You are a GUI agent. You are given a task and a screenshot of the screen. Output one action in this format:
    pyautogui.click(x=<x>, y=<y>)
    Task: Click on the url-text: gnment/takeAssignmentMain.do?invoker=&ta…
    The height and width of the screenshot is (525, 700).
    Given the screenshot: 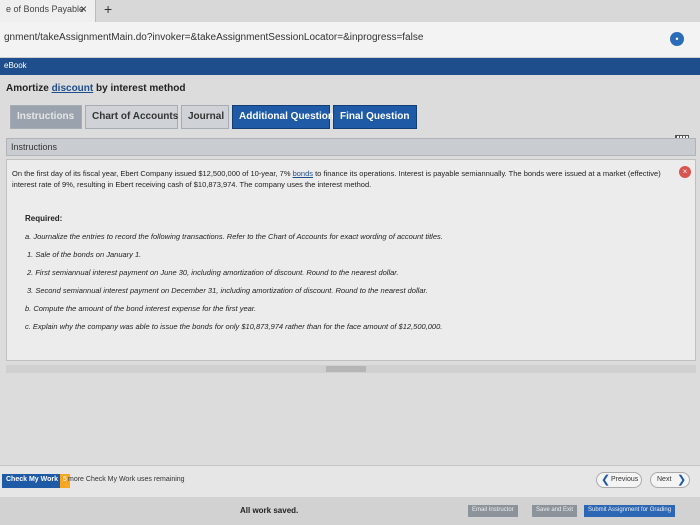 What is the action you would take?
    pyautogui.click(x=213, y=37)
    